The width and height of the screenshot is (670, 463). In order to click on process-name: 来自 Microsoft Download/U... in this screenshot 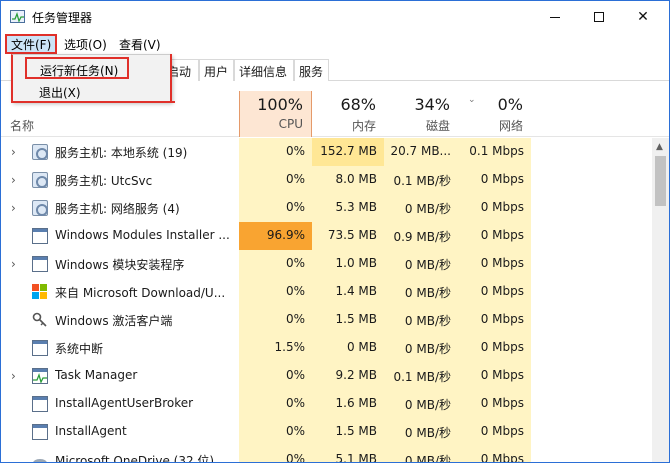, I will do `click(140, 293)`.